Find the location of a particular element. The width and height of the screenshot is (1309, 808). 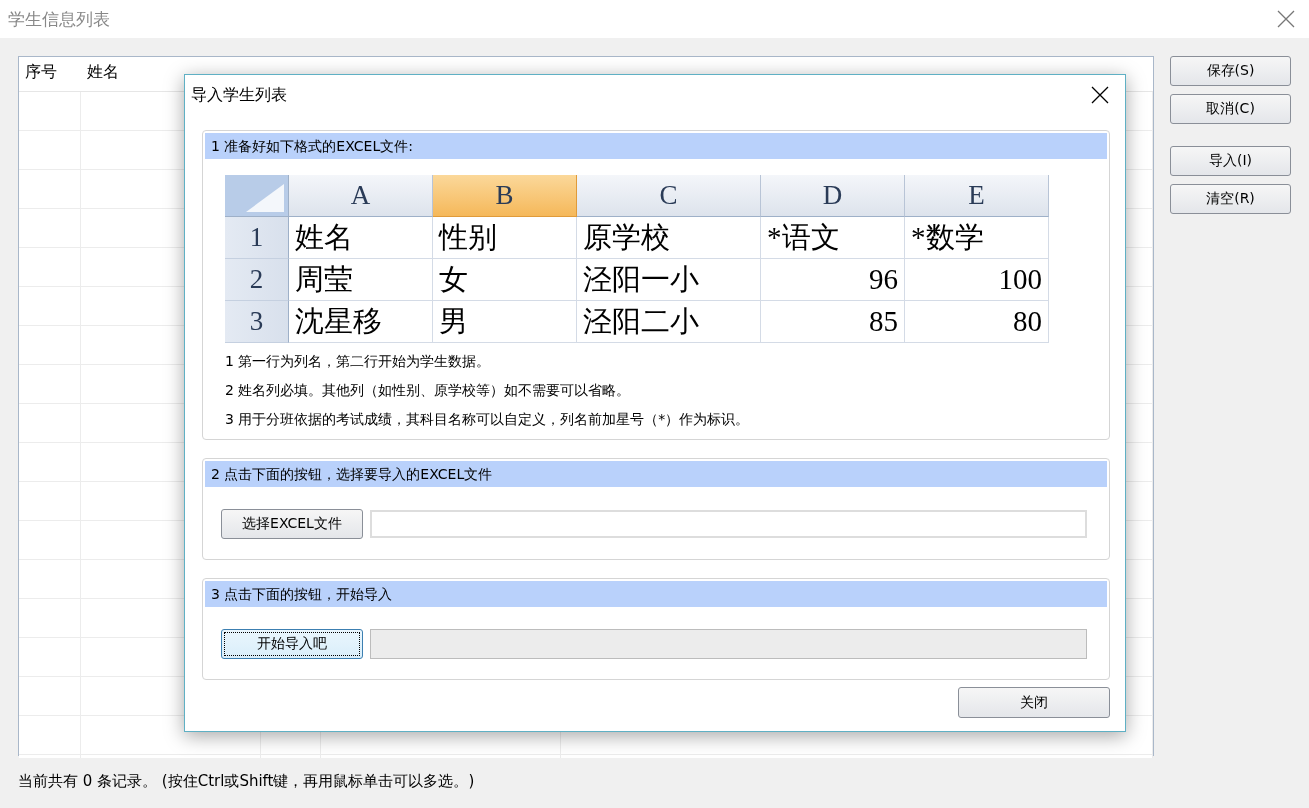

note-text: 2 姓名列必填。其他列（如性别、原学校等）如不需要可以省略。 is located at coordinates (428, 391).